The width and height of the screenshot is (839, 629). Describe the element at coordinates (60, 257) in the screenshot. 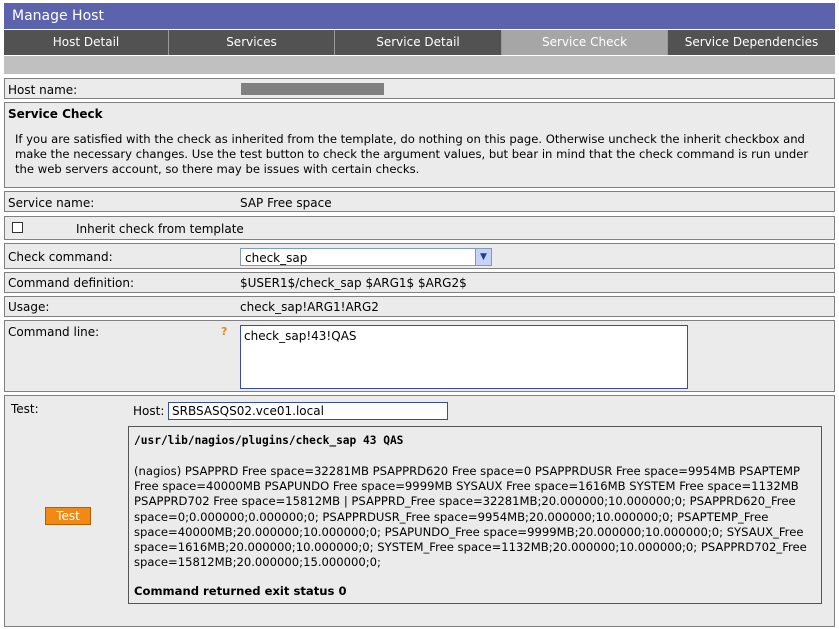

I see `check-command-label: Check command:` at that location.